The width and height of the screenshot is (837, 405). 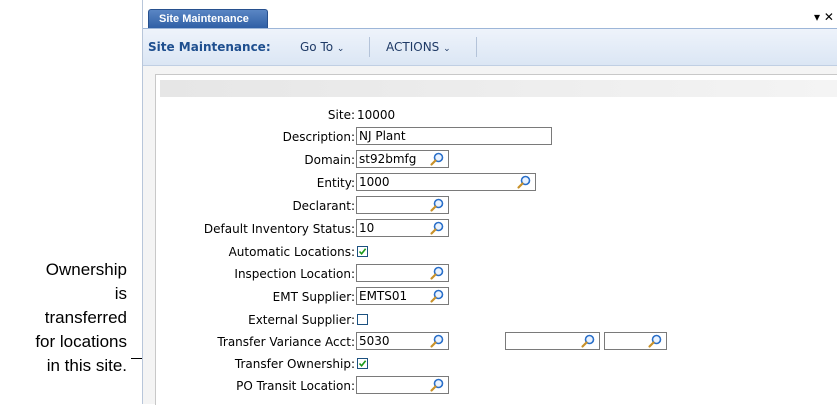 I want to click on transfer-ownership-row: Transfer Ownership:, so click(x=496, y=364).